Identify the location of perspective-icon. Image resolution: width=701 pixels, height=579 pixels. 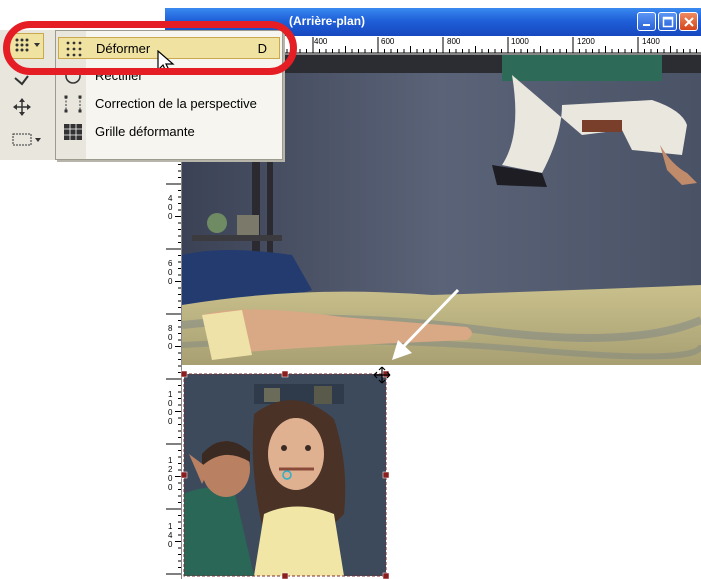
(73, 104).